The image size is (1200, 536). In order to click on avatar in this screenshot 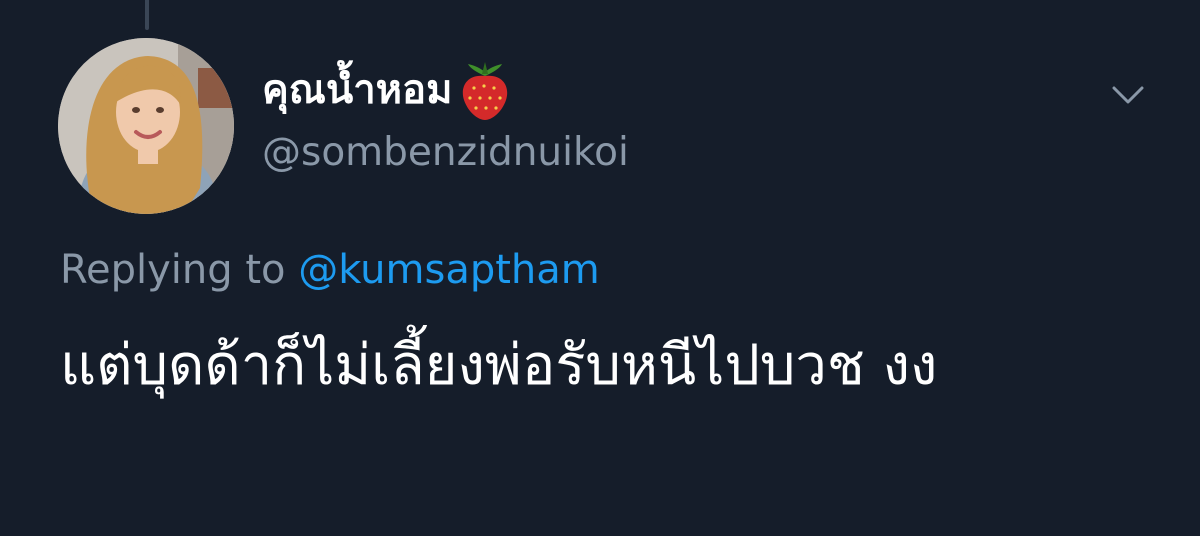, I will do `click(146, 126)`.